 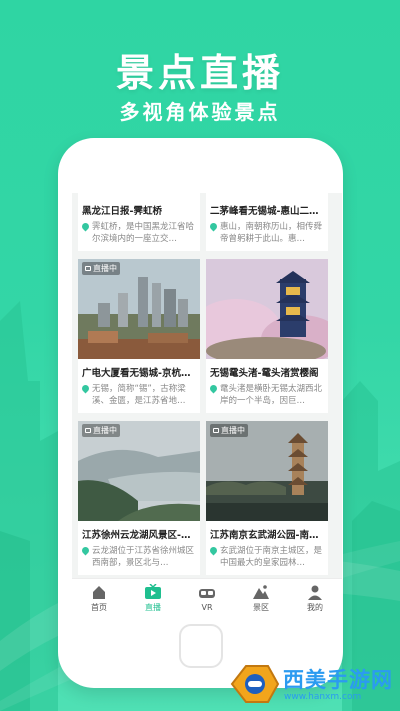 What do you see at coordinates (207, 607) in the screenshot?
I see `tab-label: VR` at bounding box center [207, 607].